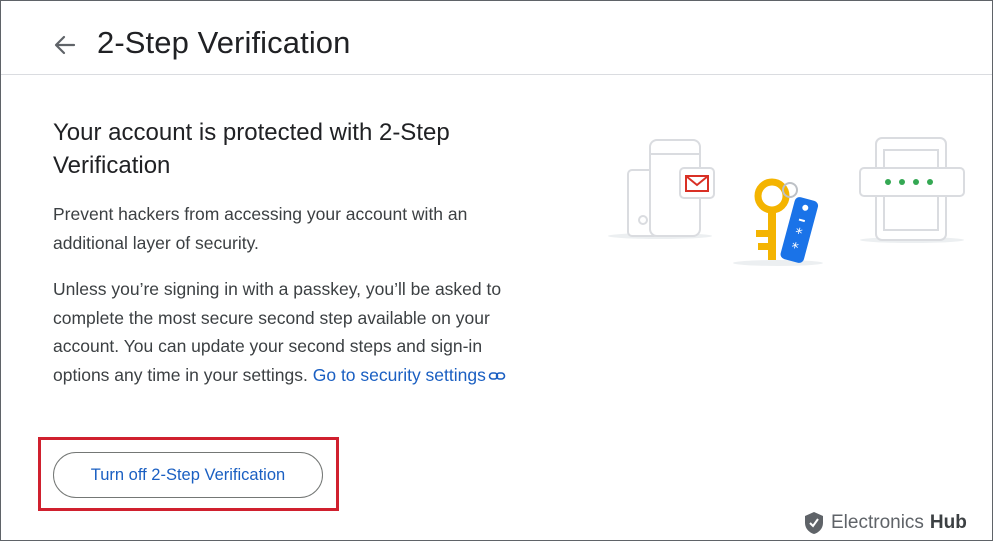  Describe the element at coordinates (912, 190) in the screenshot. I see `tablet-illustration` at that location.